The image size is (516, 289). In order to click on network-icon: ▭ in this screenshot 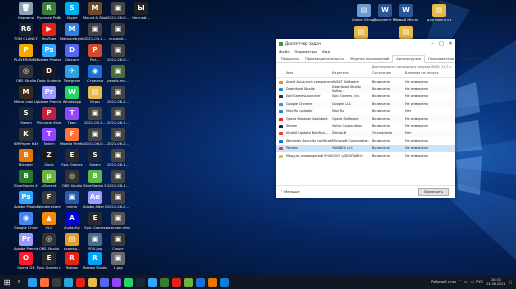, I will do `click(465, 282)`.